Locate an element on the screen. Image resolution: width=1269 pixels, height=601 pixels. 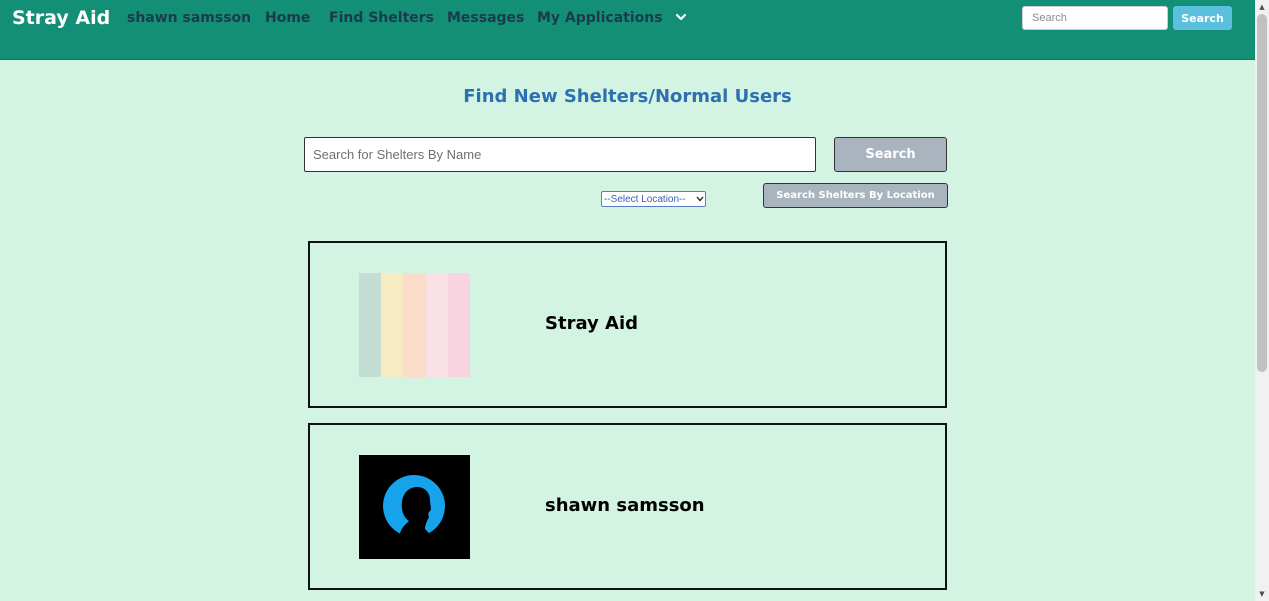
scroll-up-arrow-icon: ▲ is located at coordinates (1262, 7).